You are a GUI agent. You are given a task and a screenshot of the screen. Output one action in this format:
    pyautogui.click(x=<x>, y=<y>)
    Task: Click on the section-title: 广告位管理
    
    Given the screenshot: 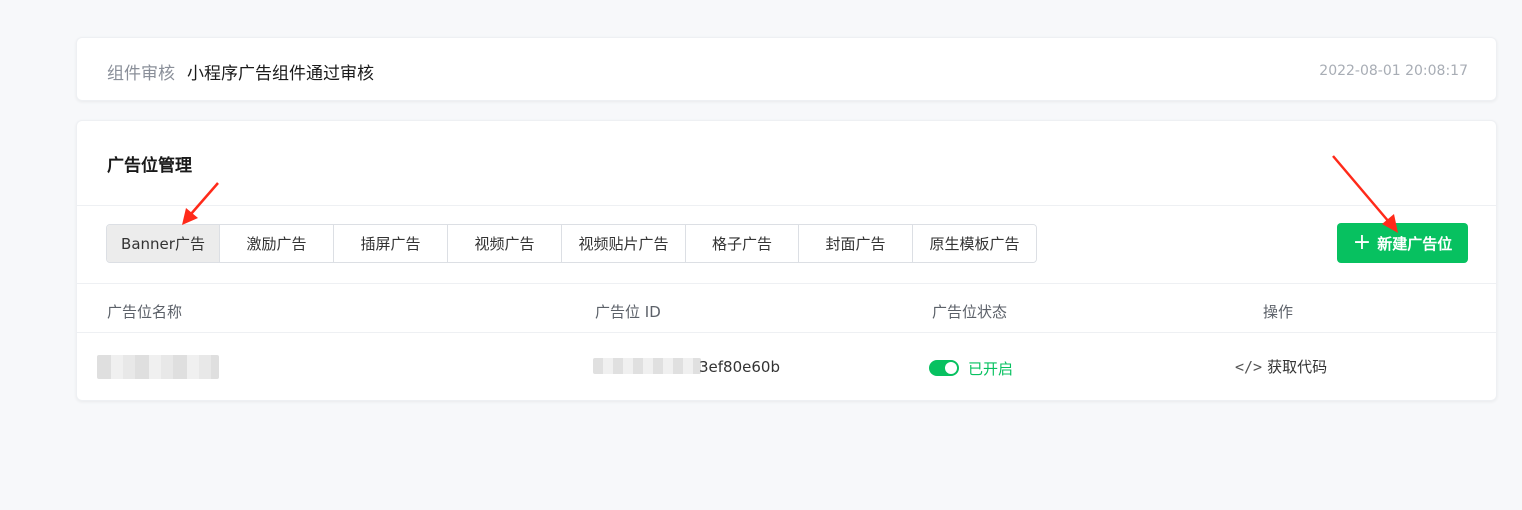 What is the action you would take?
    pyautogui.click(x=149, y=166)
    